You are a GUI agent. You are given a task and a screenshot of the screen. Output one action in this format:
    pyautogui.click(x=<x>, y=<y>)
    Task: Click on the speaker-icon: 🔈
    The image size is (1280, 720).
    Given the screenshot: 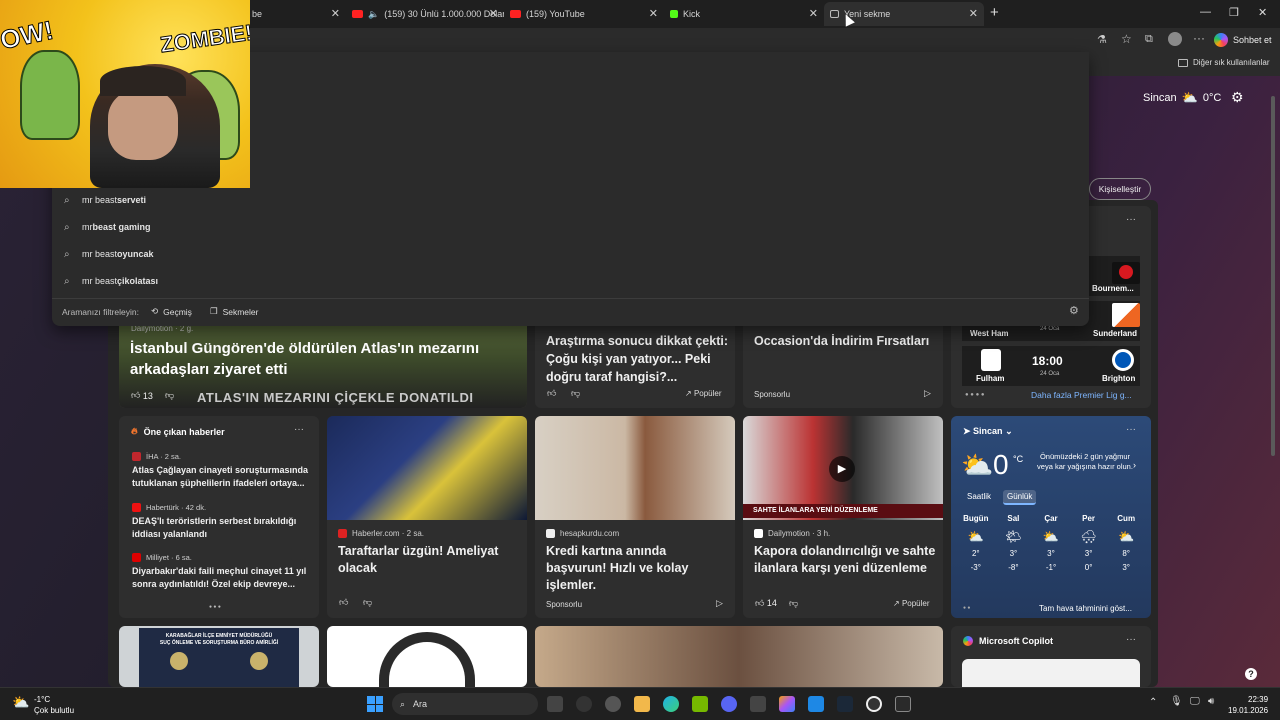 What is the action you would take?
    pyautogui.click(x=373, y=14)
    